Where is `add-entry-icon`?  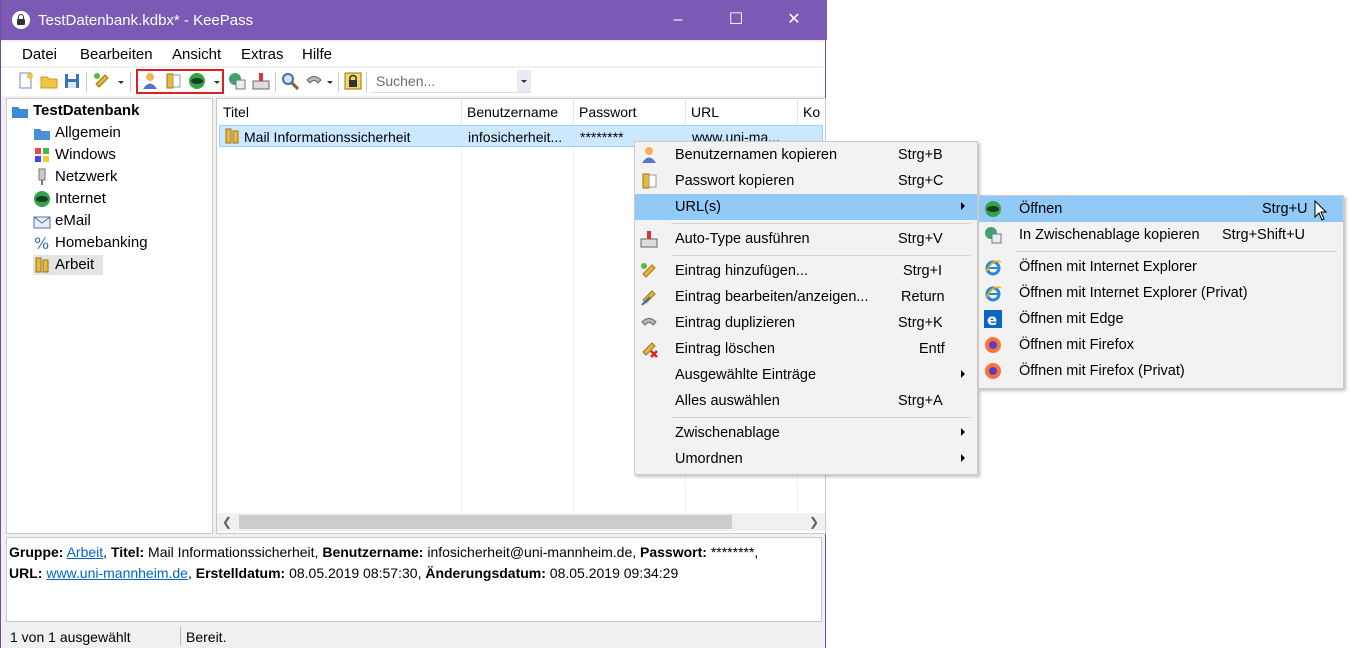 add-entry-icon is located at coordinates (102, 81).